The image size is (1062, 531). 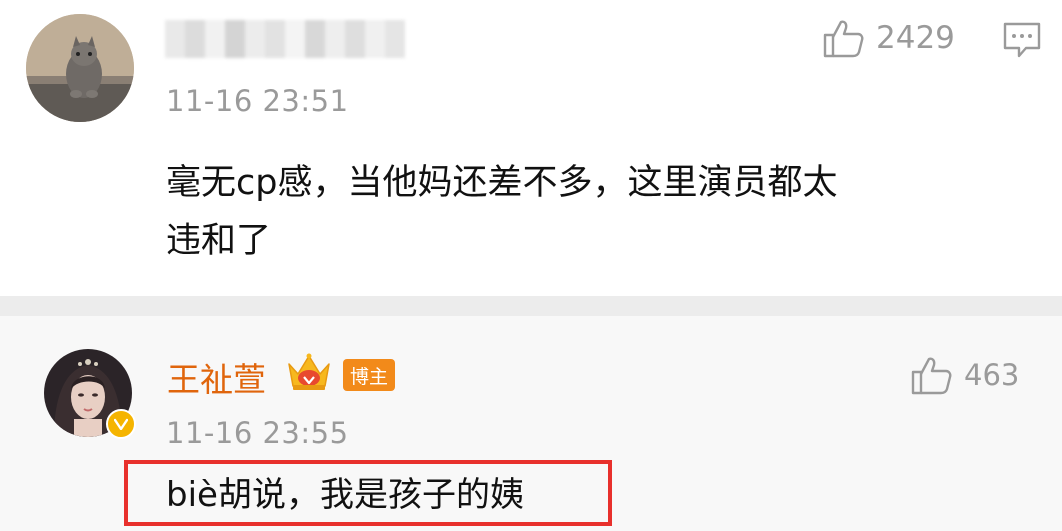 I want to click on comment-text: 毫无cp感，当他妈还差不多，这里演员都太 违和了, so click(x=501, y=212).